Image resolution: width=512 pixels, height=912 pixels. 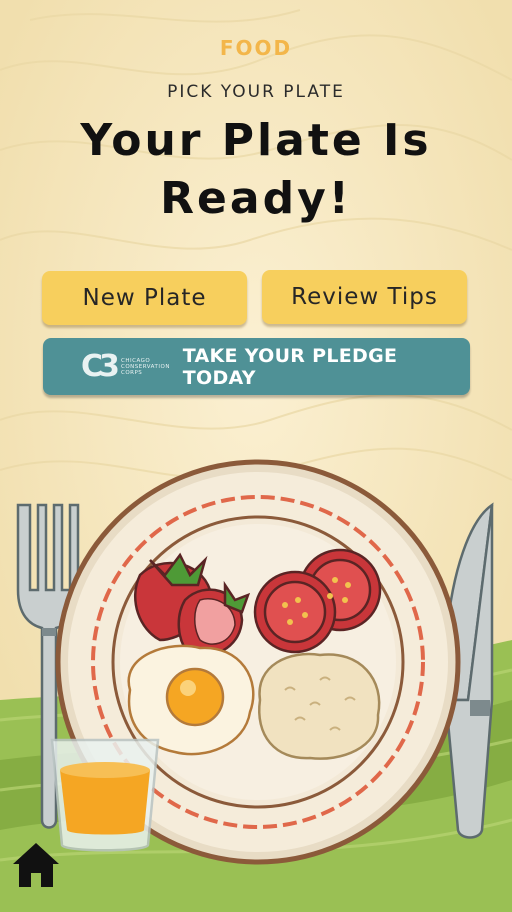 What do you see at coordinates (256, 48) in the screenshot?
I see `category-label: FOOD` at bounding box center [256, 48].